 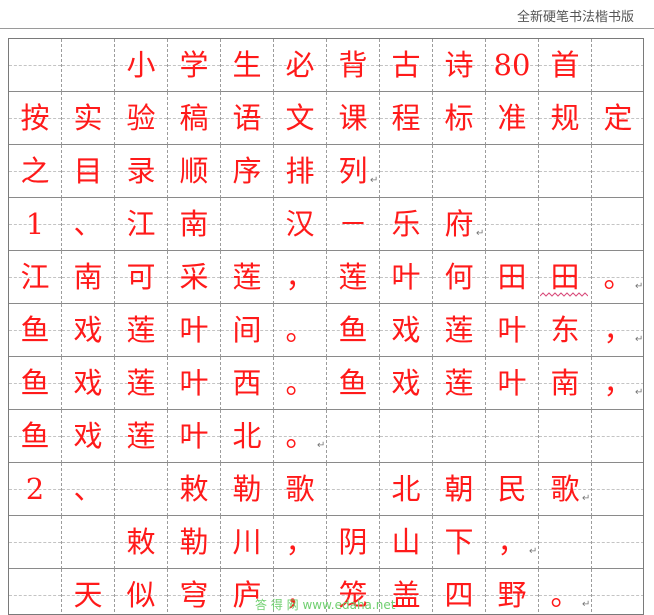 What do you see at coordinates (300, 171) in the screenshot?
I see `grid-cell: 排` at bounding box center [300, 171].